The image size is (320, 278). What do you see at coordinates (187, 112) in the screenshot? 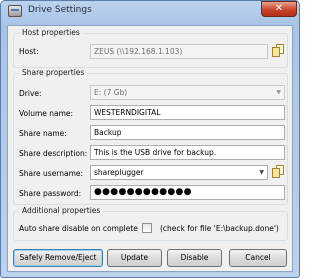
I see `volume-name-input: WESTERNDIGITAL` at bounding box center [187, 112].